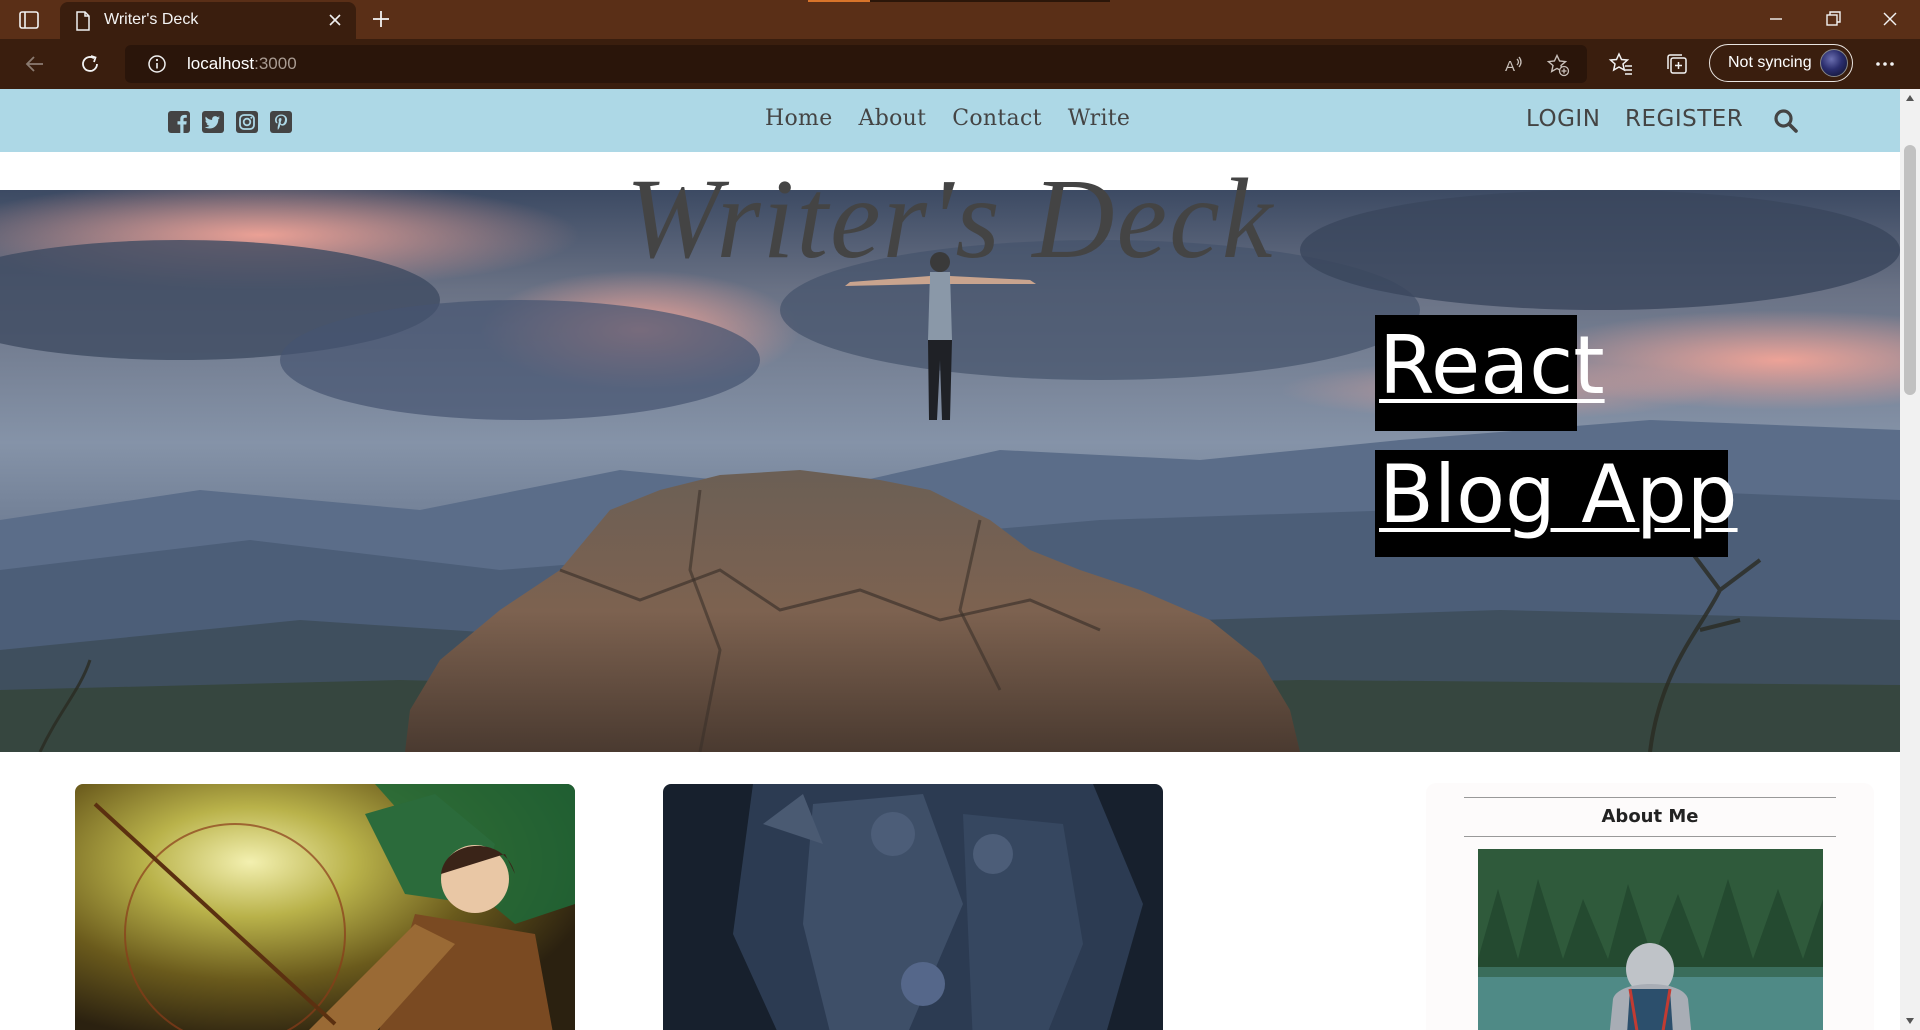 The width and height of the screenshot is (1920, 1030). What do you see at coordinates (1910, 559) in the screenshot?
I see `page-scrollbar` at bounding box center [1910, 559].